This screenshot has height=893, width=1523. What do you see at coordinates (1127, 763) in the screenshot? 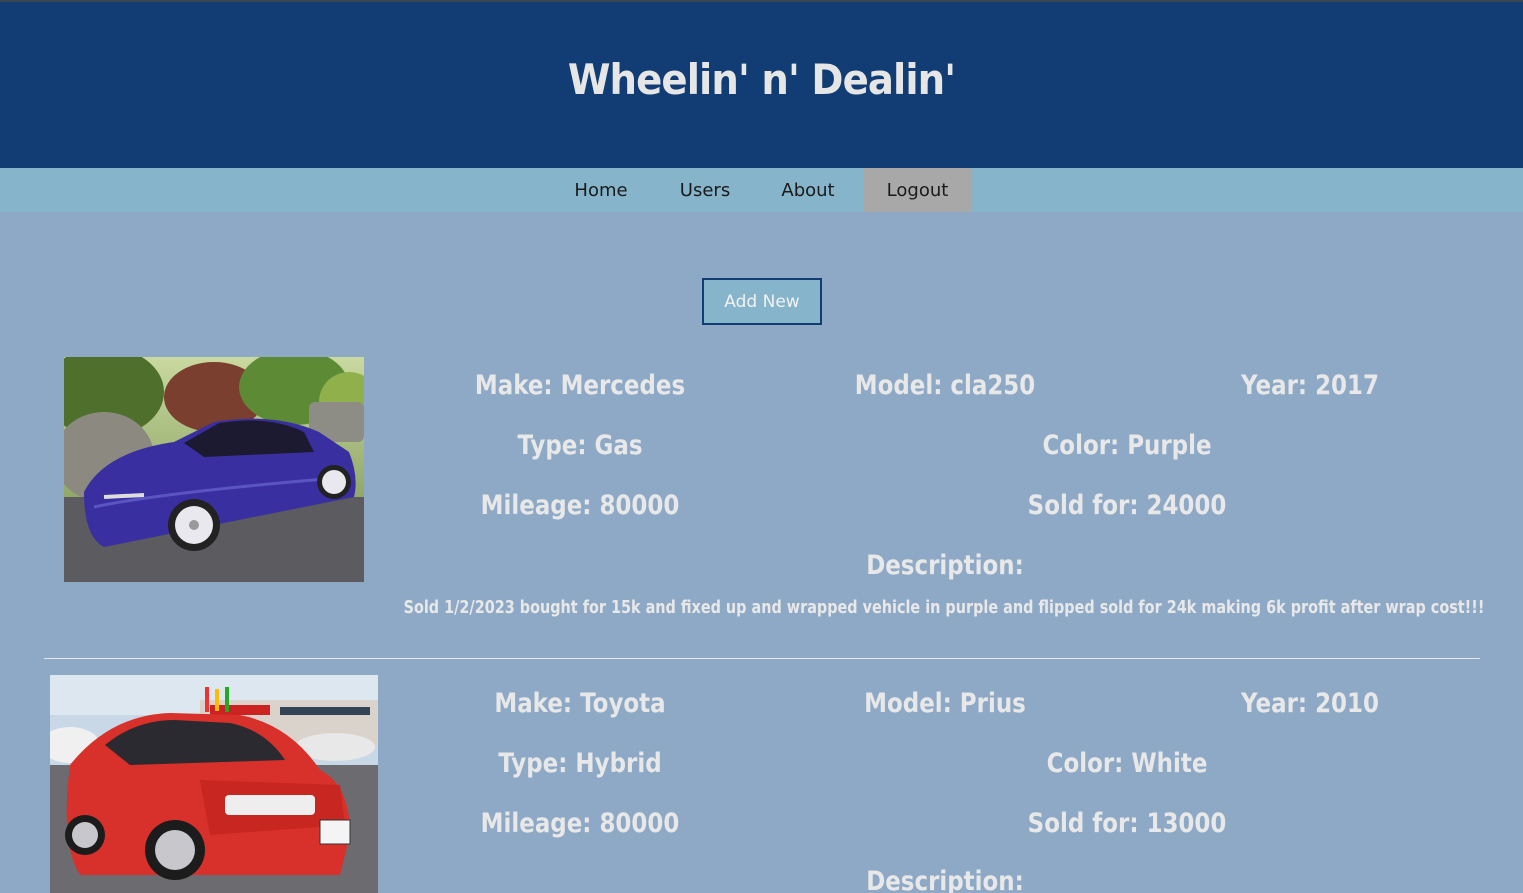
I see `car-color: Color: White` at bounding box center [1127, 763].